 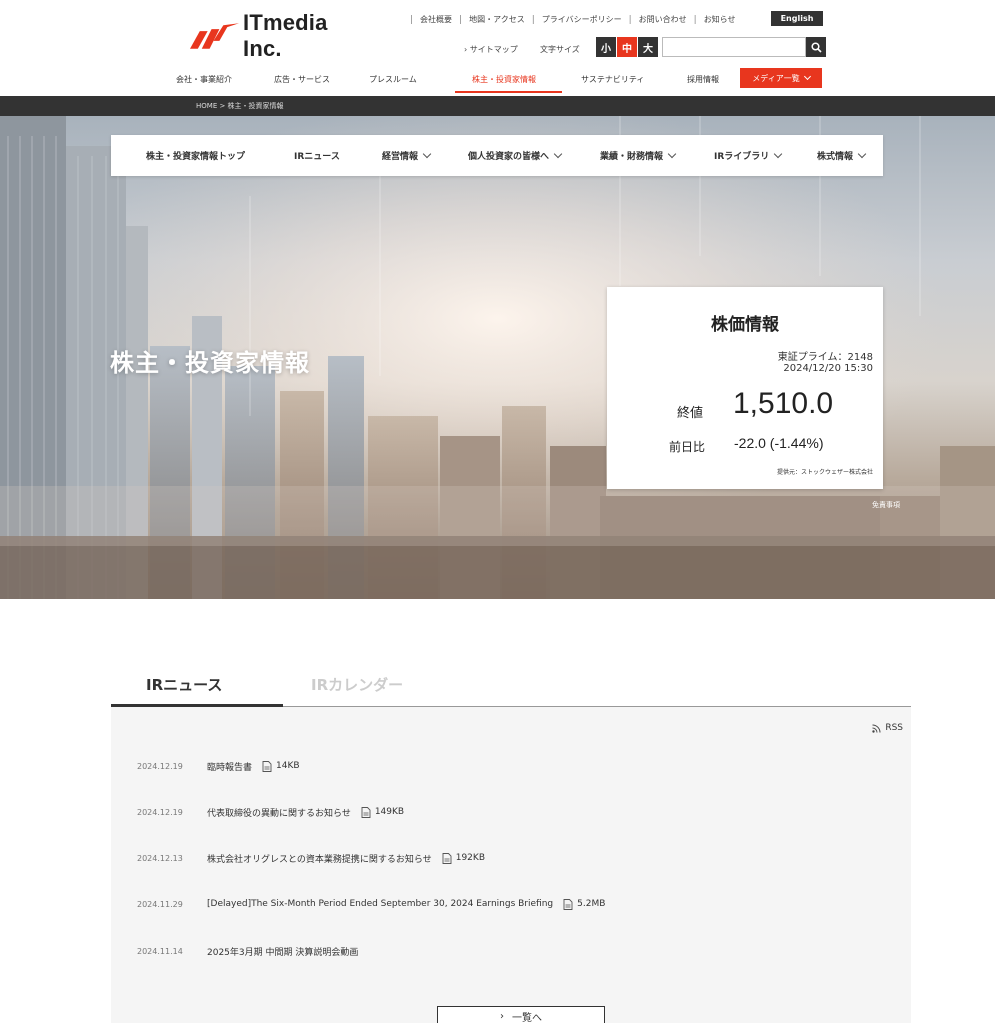 I want to click on breadcrumb-bar: HOME > 株主・投資家情報, so click(x=497, y=106).